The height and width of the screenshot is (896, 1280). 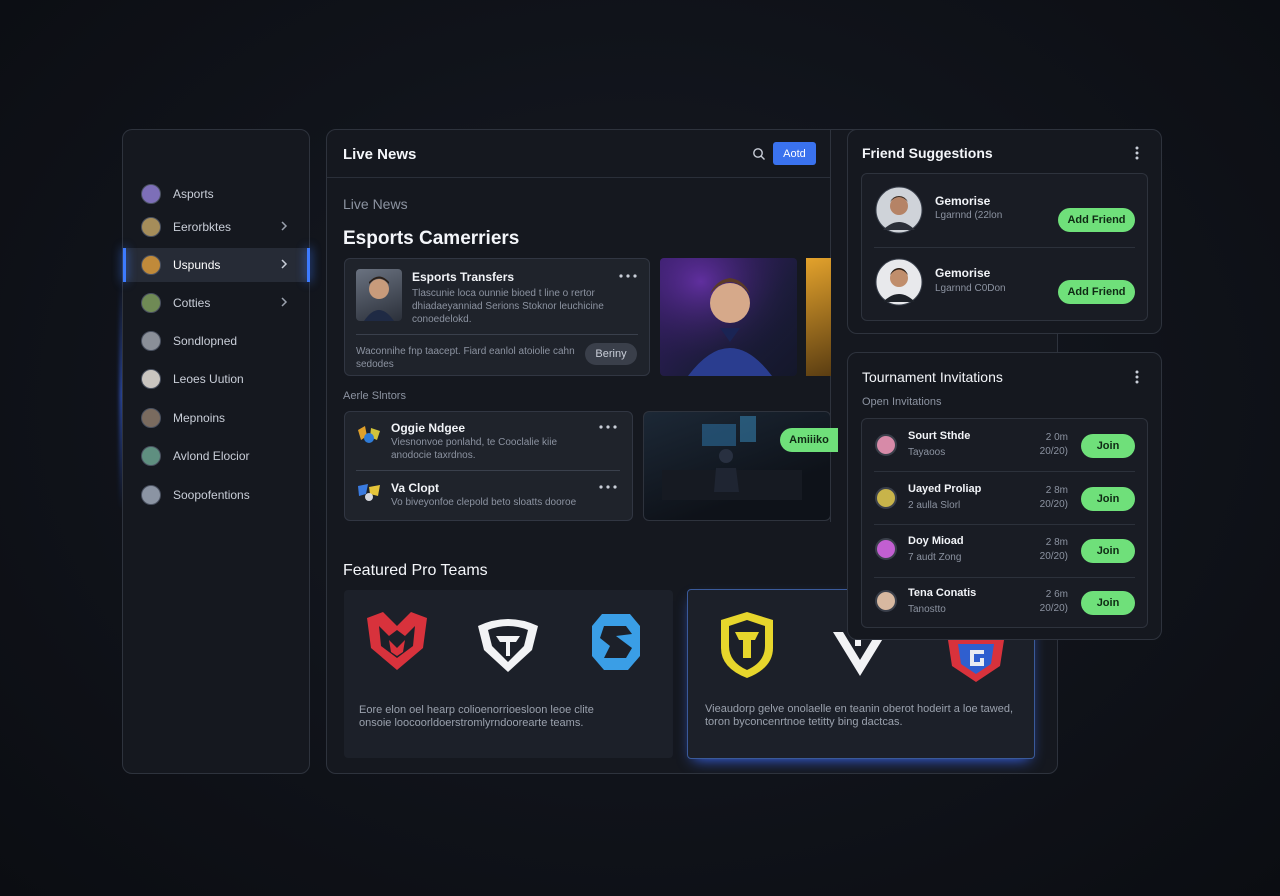 What do you see at coordinates (616, 642) in the screenshot?
I see `blue-team-logo` at bounding box center [616, 642].